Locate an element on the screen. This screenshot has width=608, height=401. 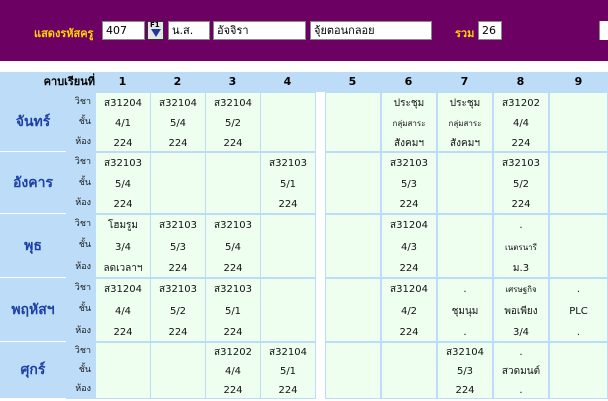
timetable-cell: ส31204 4/2 224 is located at coordinates (409, 310).